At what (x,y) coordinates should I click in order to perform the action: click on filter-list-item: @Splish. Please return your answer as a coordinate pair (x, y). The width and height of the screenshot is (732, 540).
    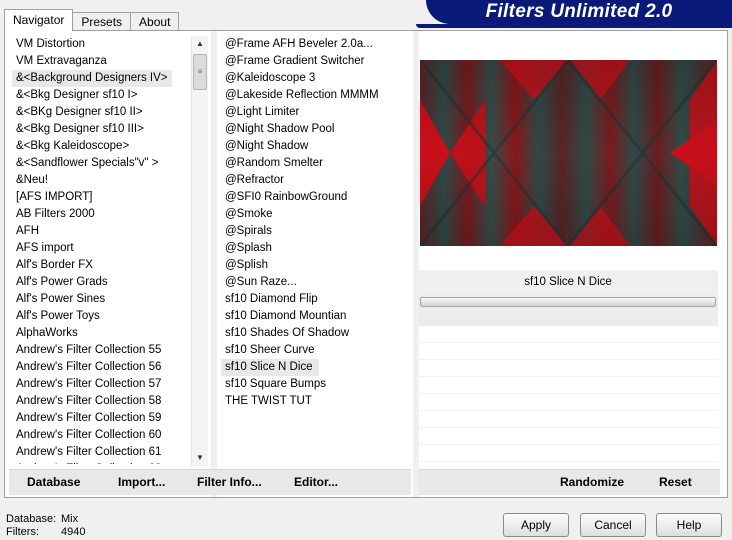
    Looking at the image, I should click on (316, 265).